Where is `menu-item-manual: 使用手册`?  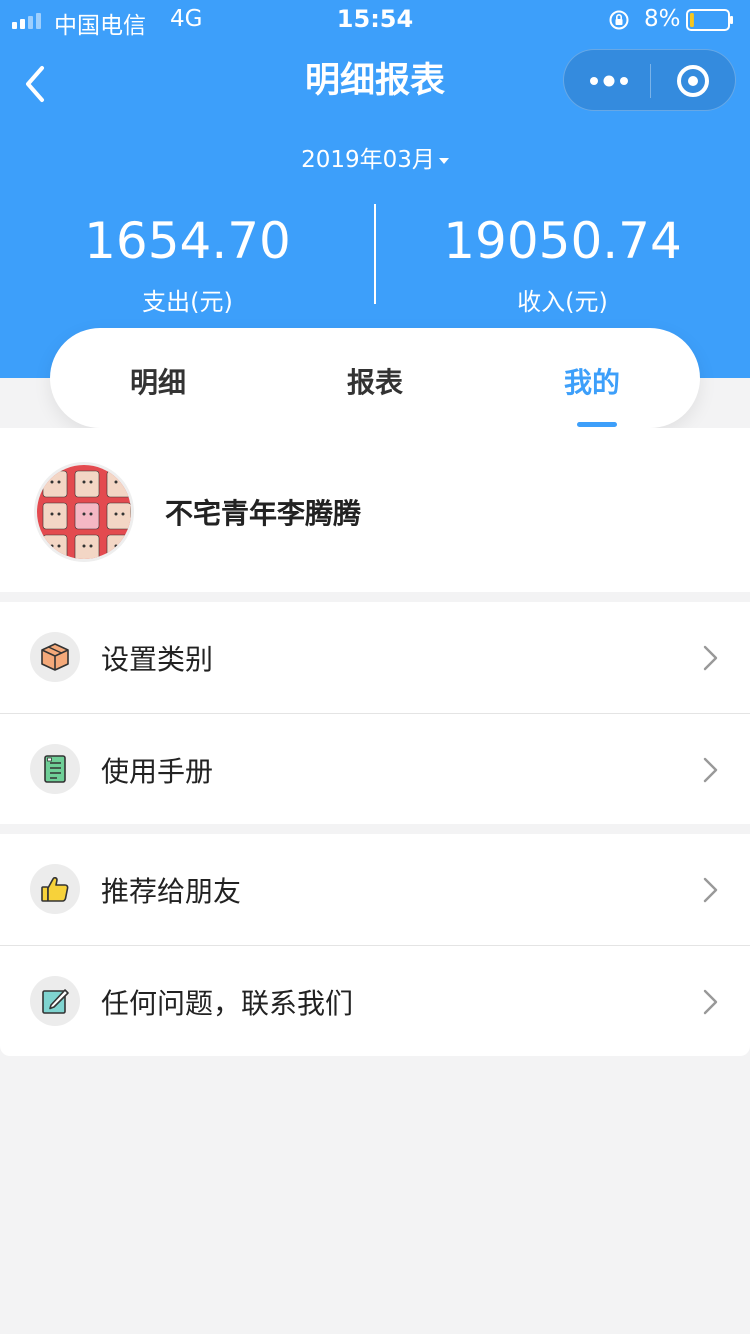
menu-item-manual: 使用手册 is located at coordinates (375, 768).